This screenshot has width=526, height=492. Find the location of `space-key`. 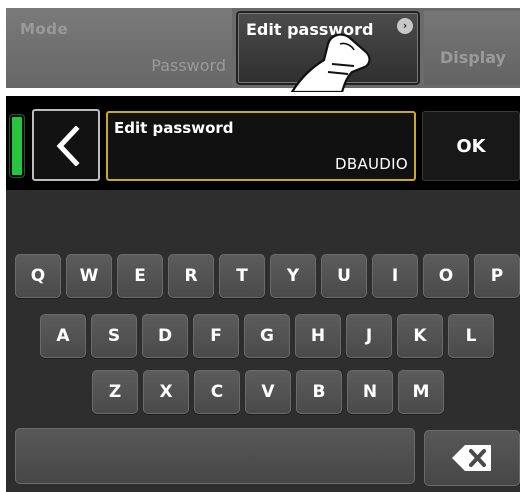

space-key is located at coordinates (215, 456).